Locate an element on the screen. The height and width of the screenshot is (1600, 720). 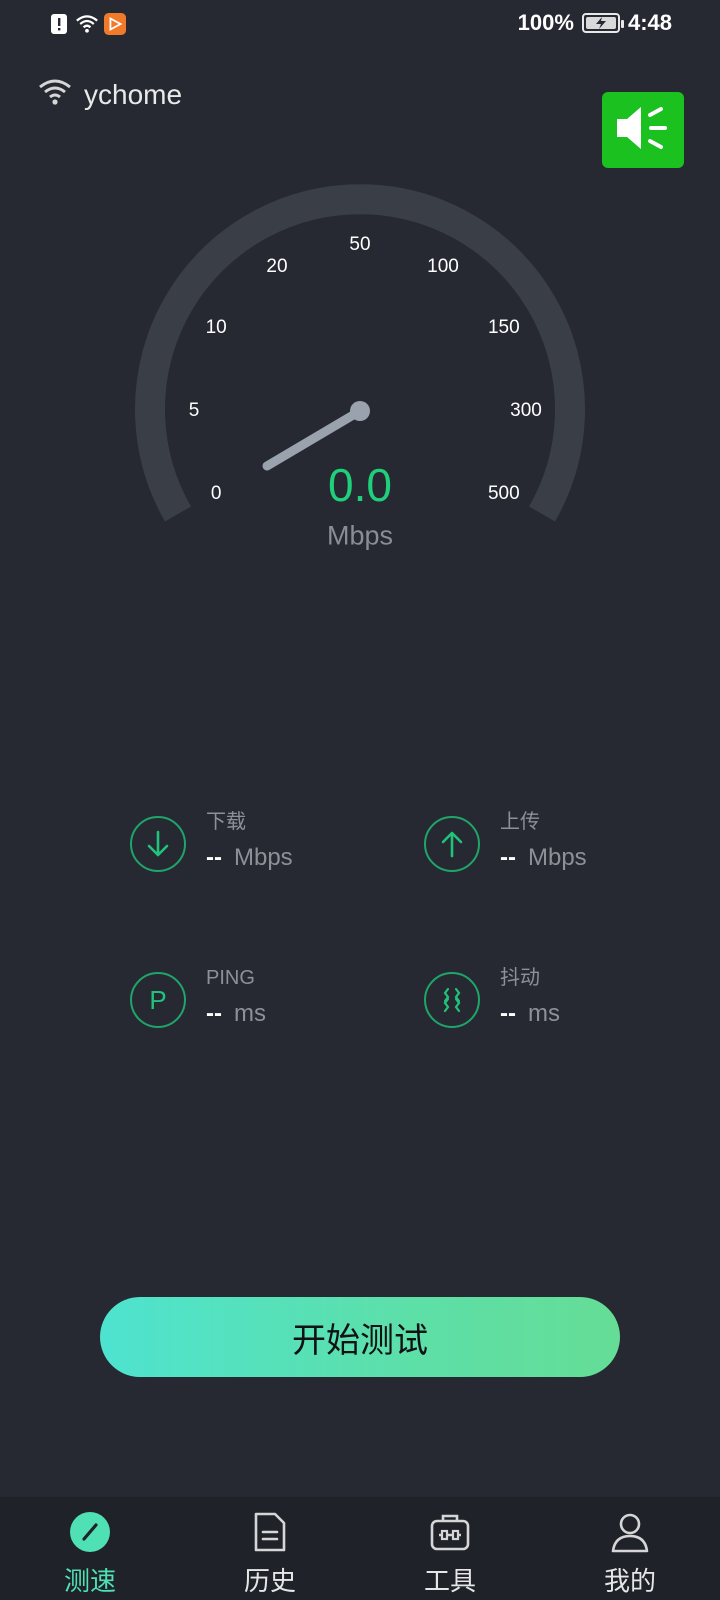
nav-label: 测速 is located at coordinates (89, 1581).